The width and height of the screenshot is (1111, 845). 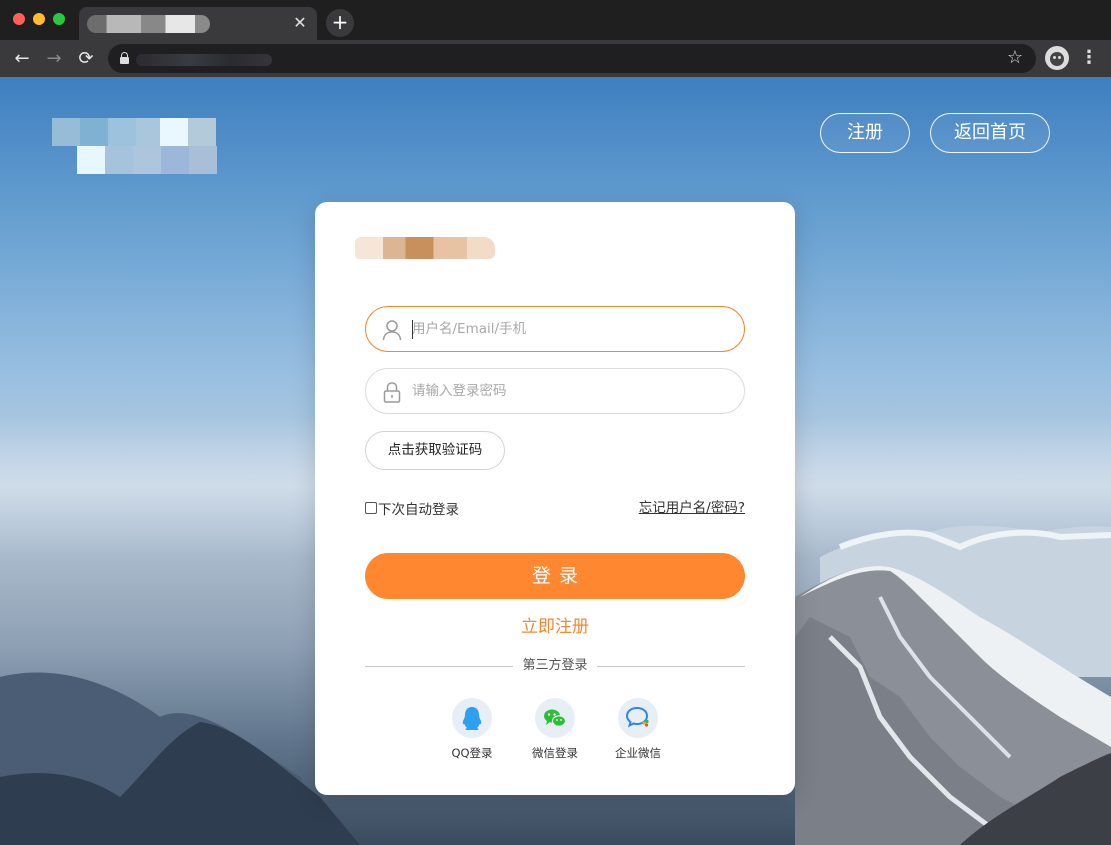 I want to click on wechat-icon, so click(x=555, y=718).